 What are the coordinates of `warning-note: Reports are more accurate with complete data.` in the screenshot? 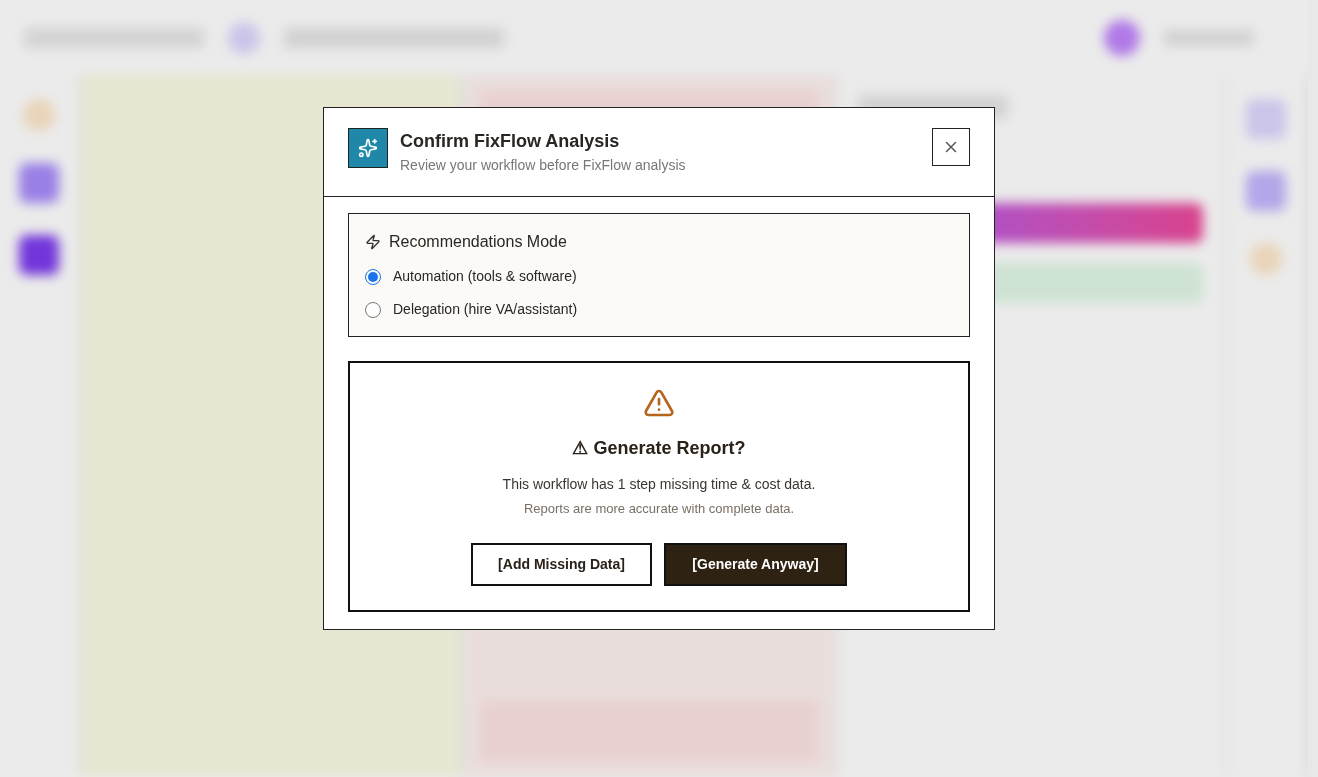 It's located at (659, 509).